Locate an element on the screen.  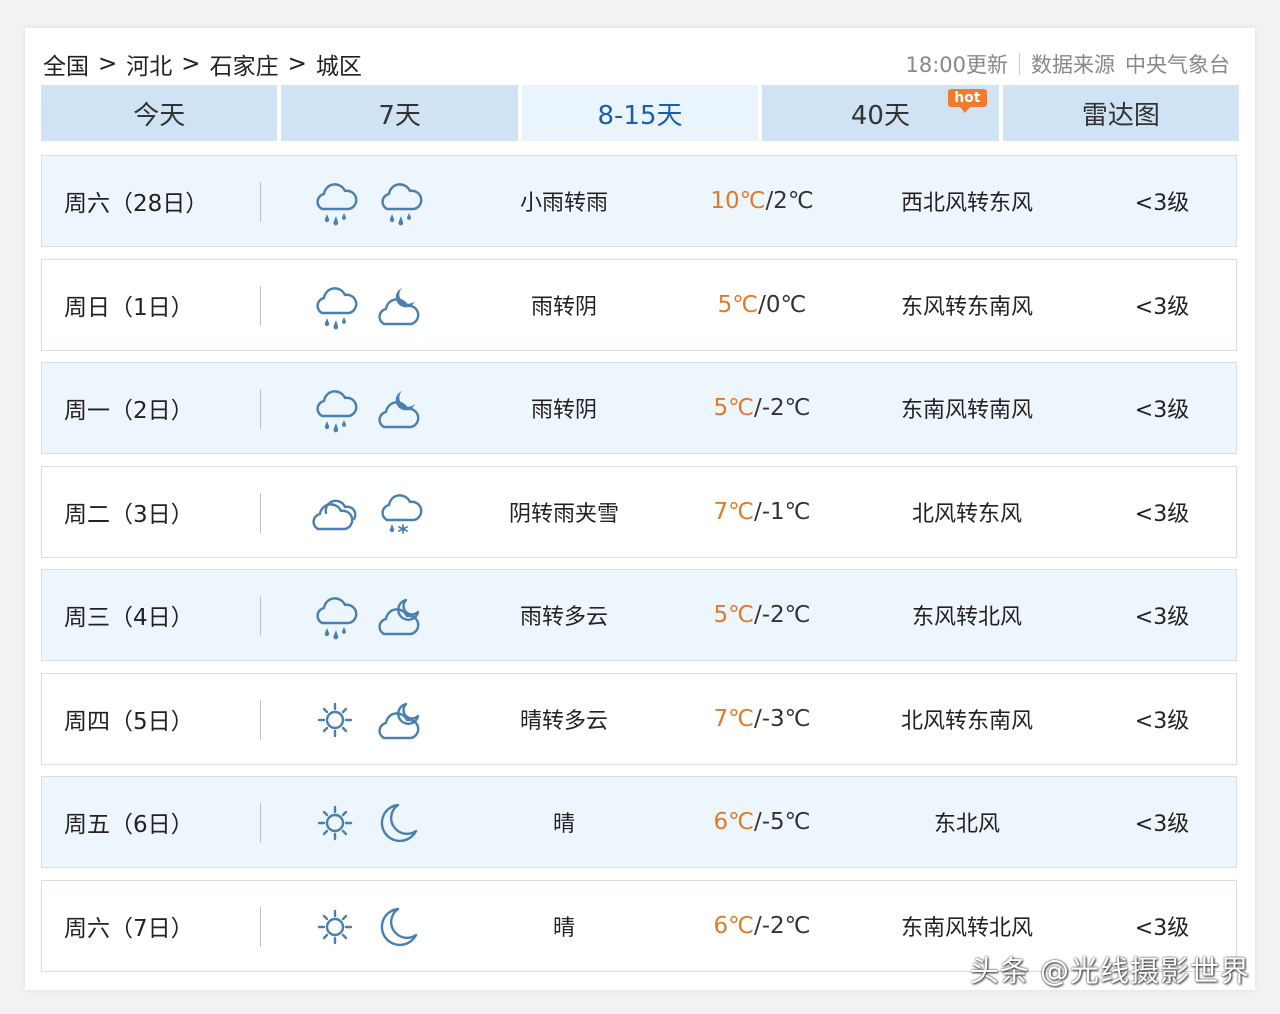
hot-badge: hot is located at coordinates (967, 101).